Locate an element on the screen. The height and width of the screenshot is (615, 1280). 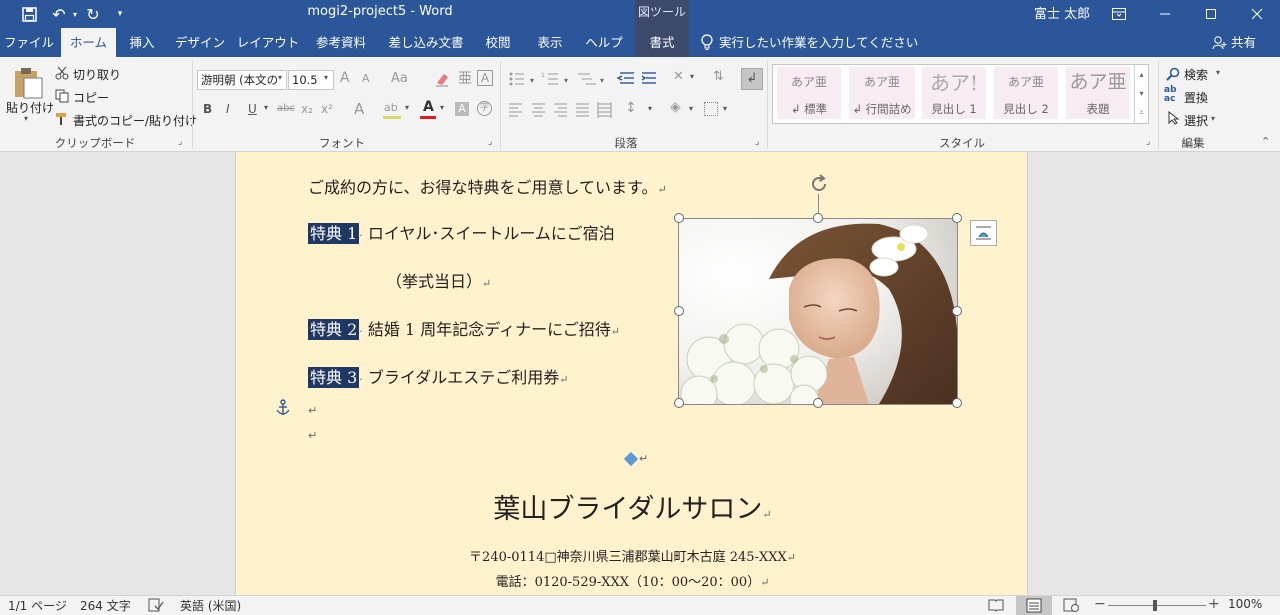
proofing-icon is located at coordinates (156, 605).